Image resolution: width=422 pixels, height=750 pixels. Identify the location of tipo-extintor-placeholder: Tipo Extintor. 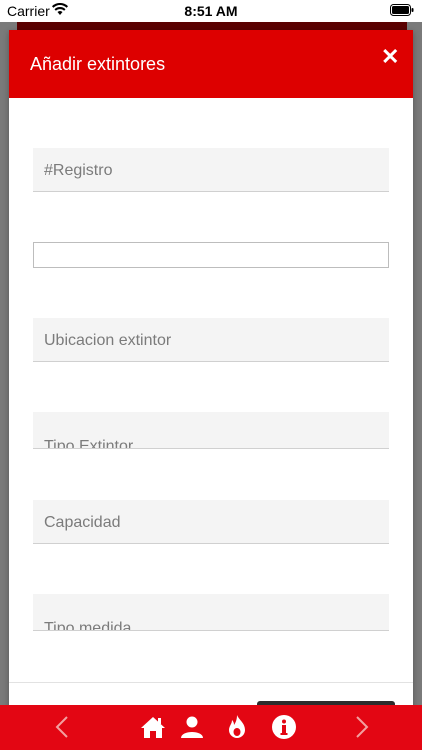
(89, 443).